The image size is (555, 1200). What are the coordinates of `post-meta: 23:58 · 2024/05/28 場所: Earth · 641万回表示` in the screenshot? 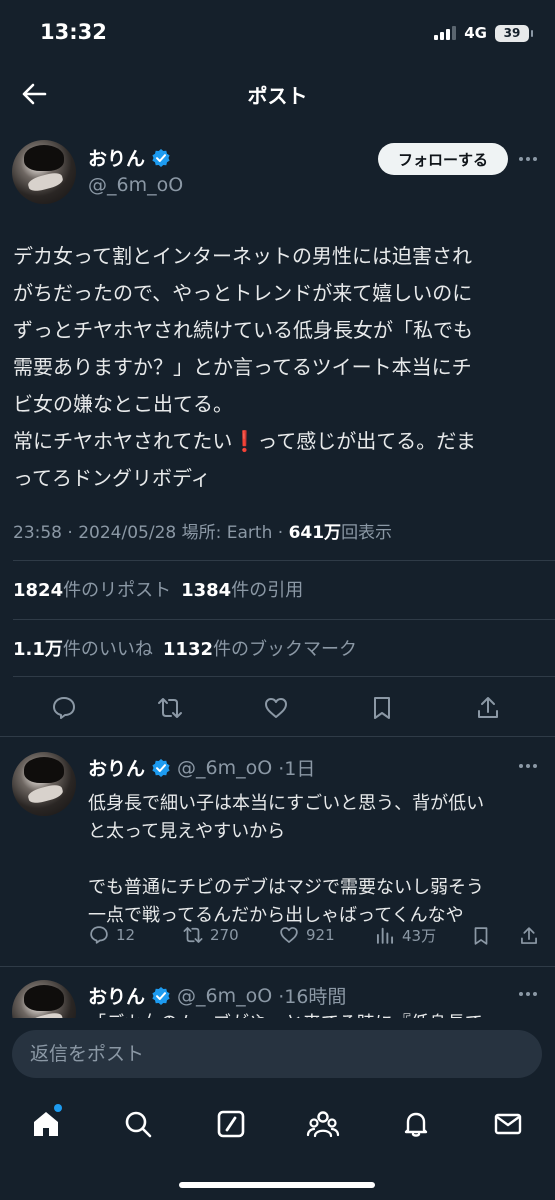 It's located at (203, 533).